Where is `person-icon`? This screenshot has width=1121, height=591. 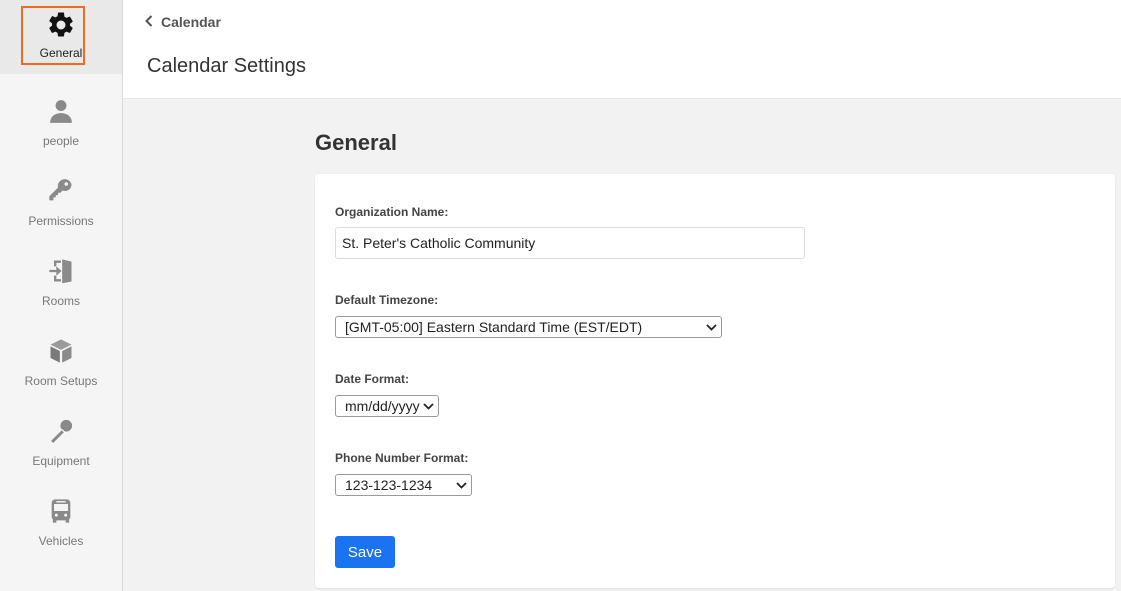
person-icon is located at coordinates (61, 111).